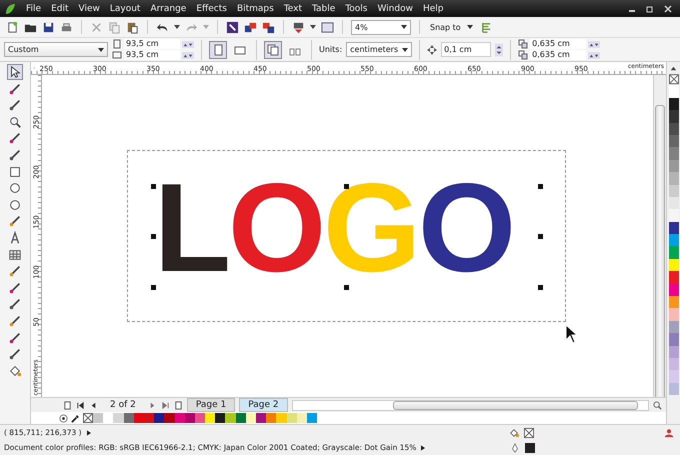 The height and width of the screenshot is (455, 680). Describe the element at coordinates (178, 405) in the screenshot. I see `add-page-icon` at that location.